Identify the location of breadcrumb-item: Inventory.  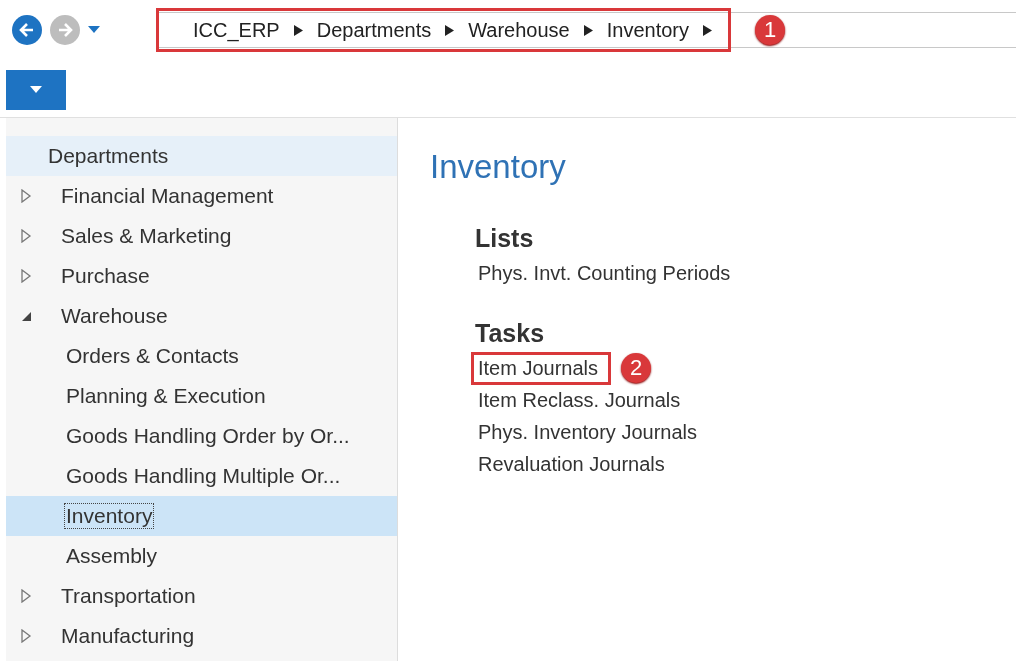
(647, 30).